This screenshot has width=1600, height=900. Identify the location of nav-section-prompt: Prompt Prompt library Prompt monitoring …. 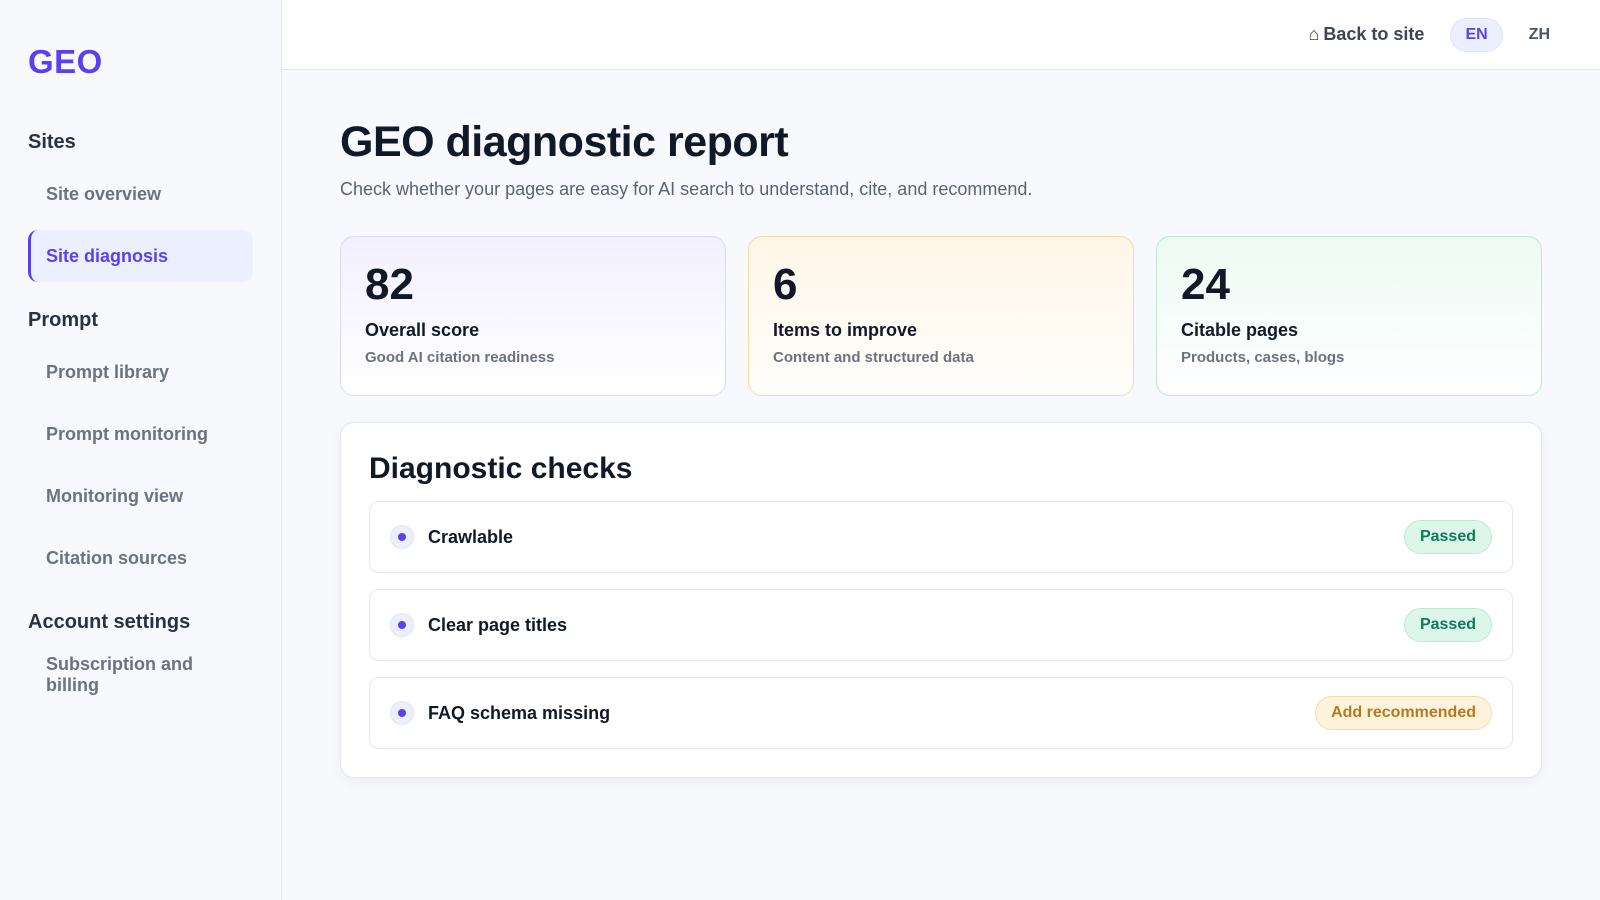
(140, 446).